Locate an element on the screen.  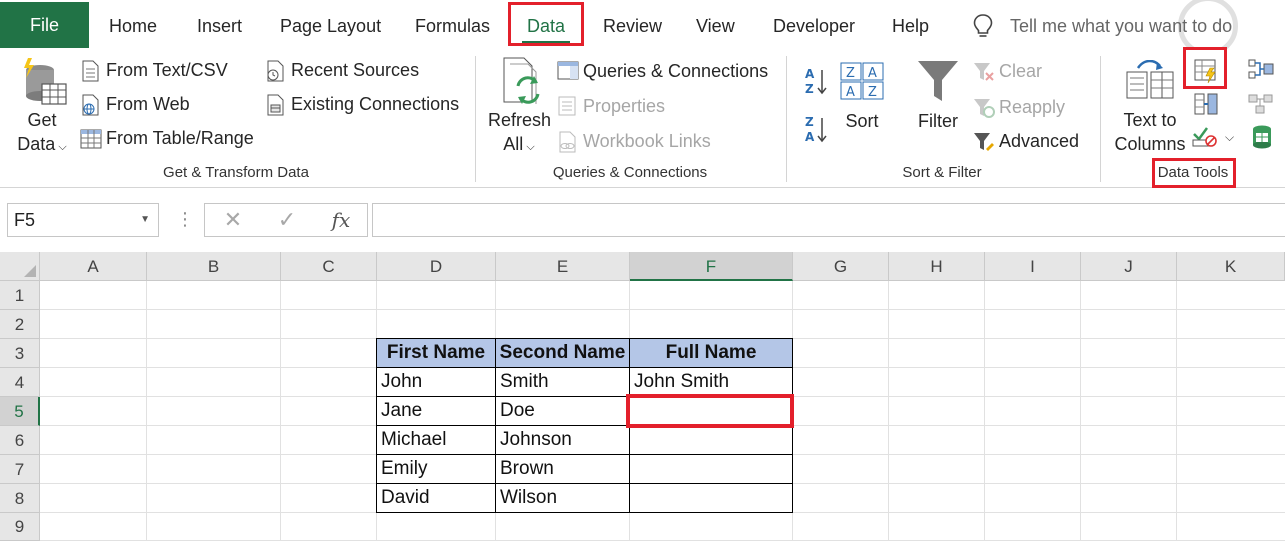
tab-file: File is located at coordinates (44, 25).